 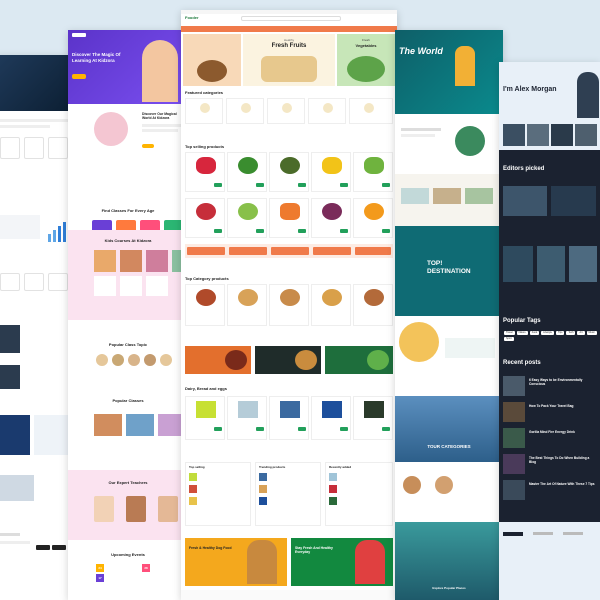 I want to click on product-column: Trending products, so click(x=288, y=494).